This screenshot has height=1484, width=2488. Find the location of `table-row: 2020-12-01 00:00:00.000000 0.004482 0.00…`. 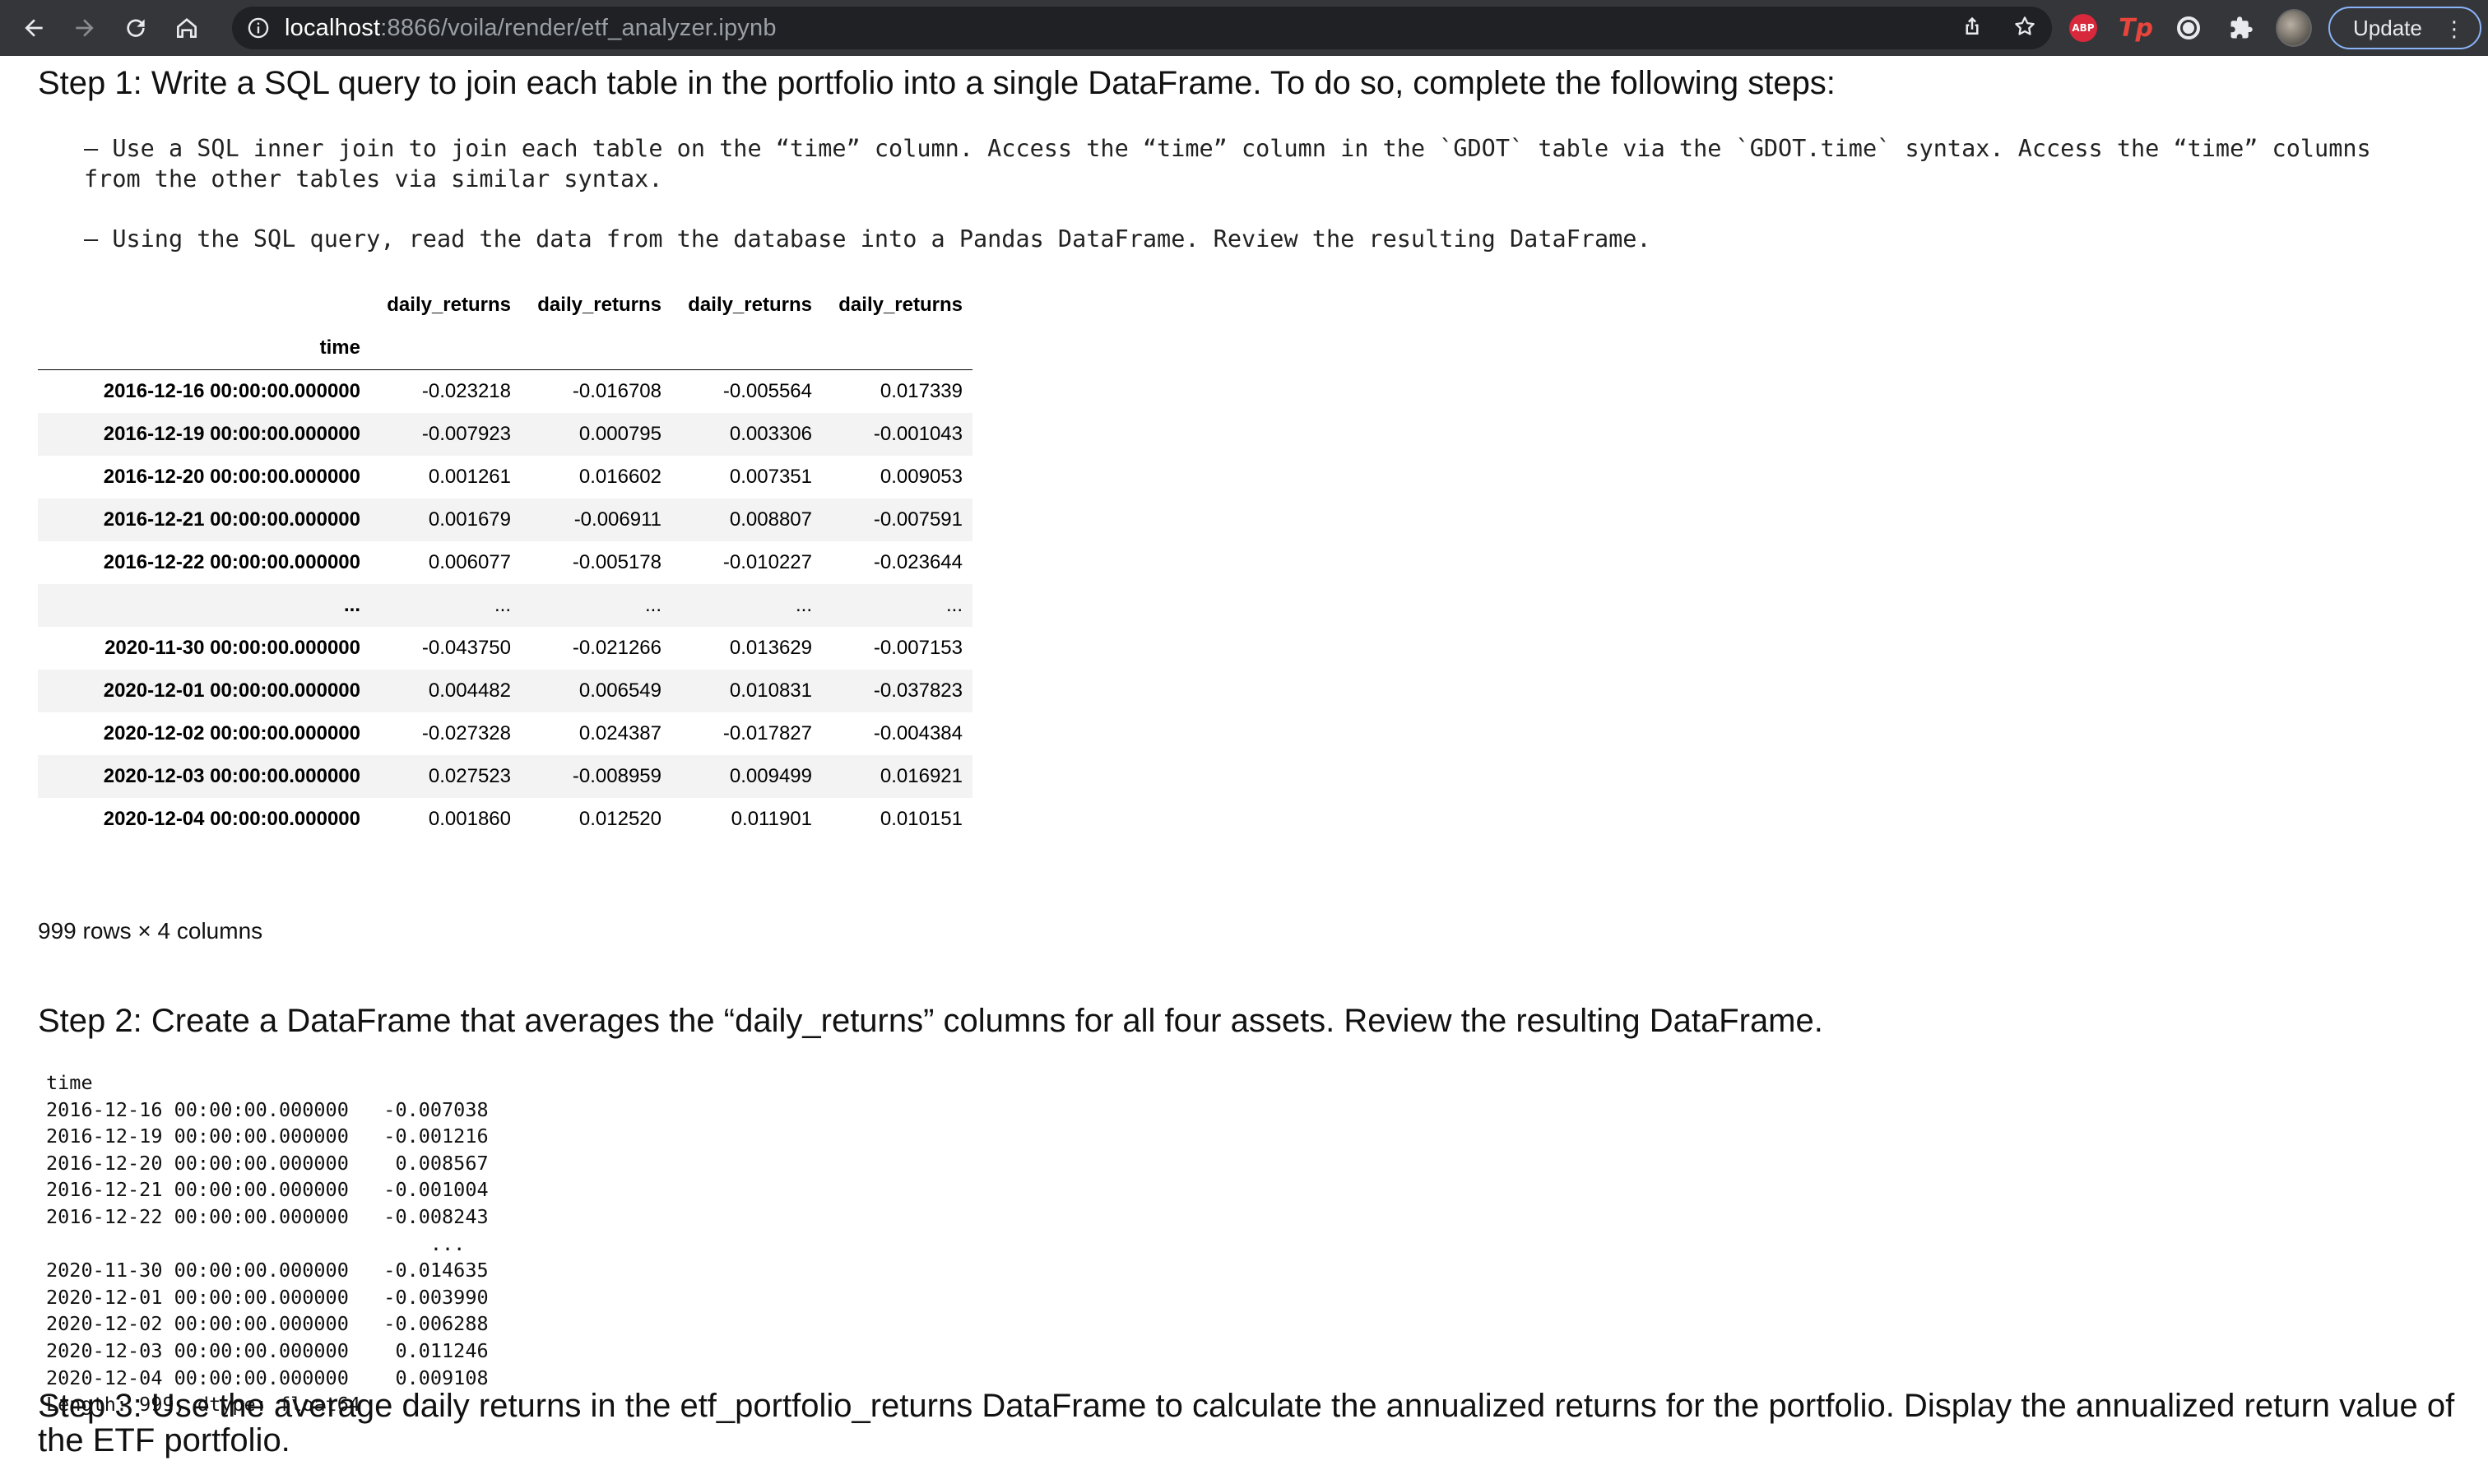

table-row: 2020-12-01 00:00:00.000000 0.004482 0.00… is located at coordinates (505, 691).